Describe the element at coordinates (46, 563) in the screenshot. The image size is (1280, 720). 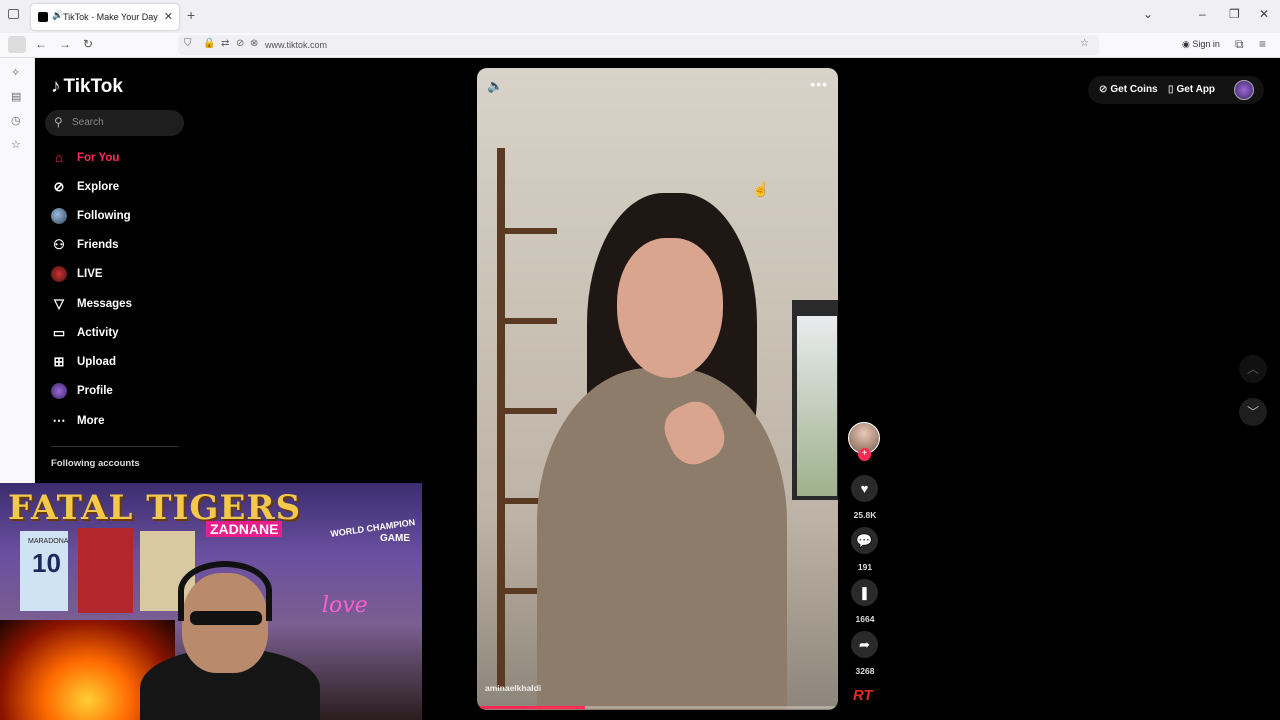
I see `jersey-number: 10` at that location.